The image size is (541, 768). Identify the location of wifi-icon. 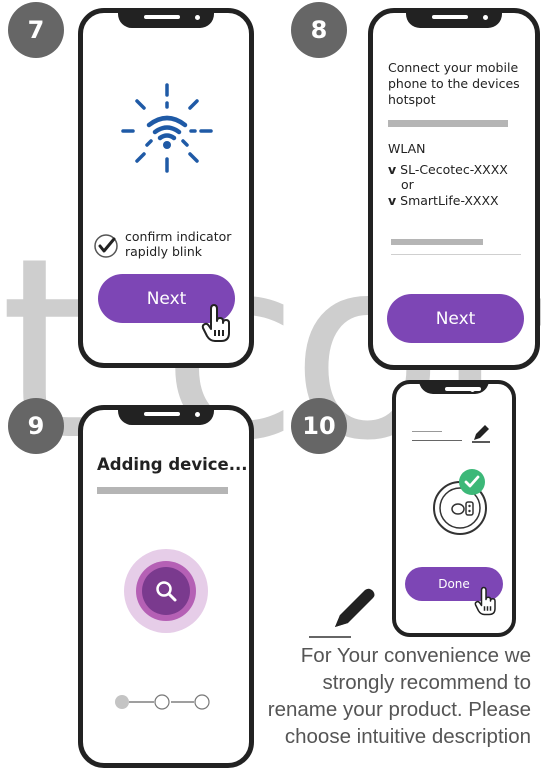
(167, 128).